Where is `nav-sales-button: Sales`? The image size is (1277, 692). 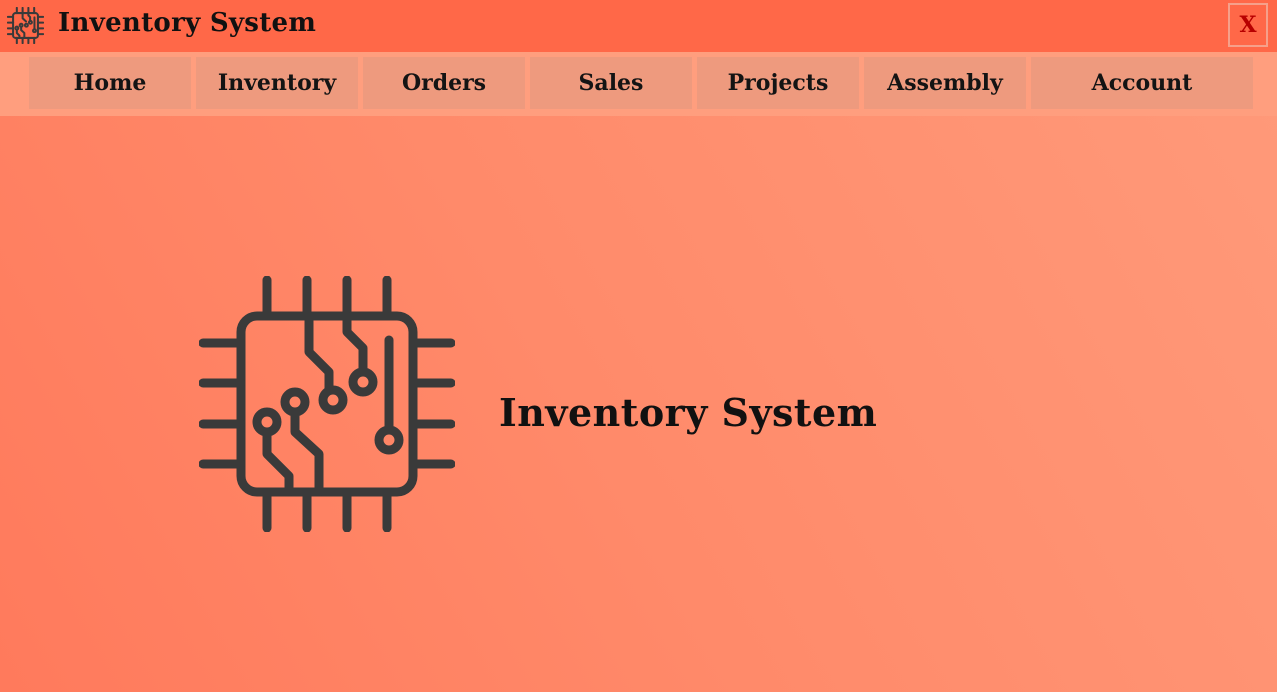
nav-sales-button: Sales is located at coordinates (611, 83).